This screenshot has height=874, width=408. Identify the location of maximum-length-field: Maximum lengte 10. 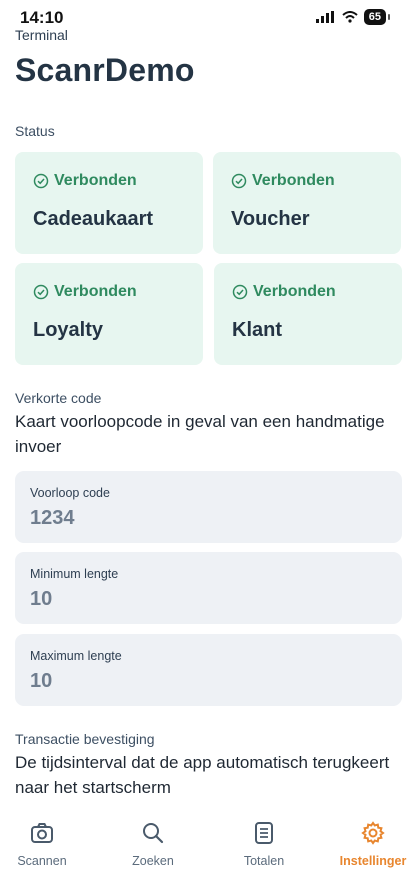
(208, 670).